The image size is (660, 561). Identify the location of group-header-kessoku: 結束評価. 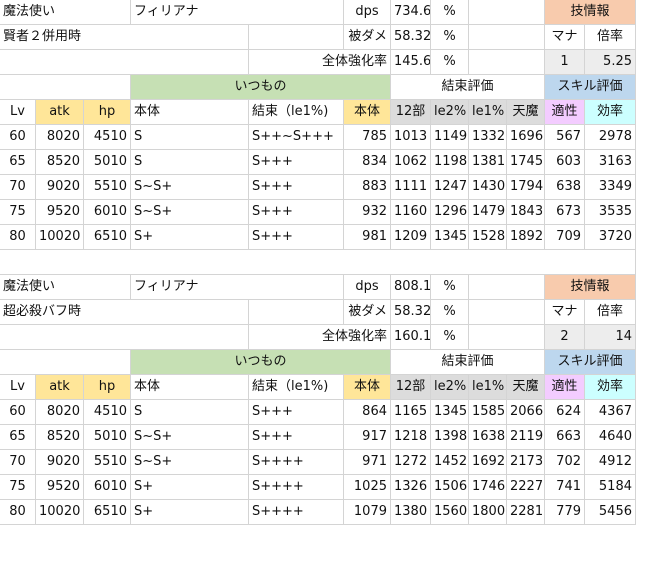
(468, 362).